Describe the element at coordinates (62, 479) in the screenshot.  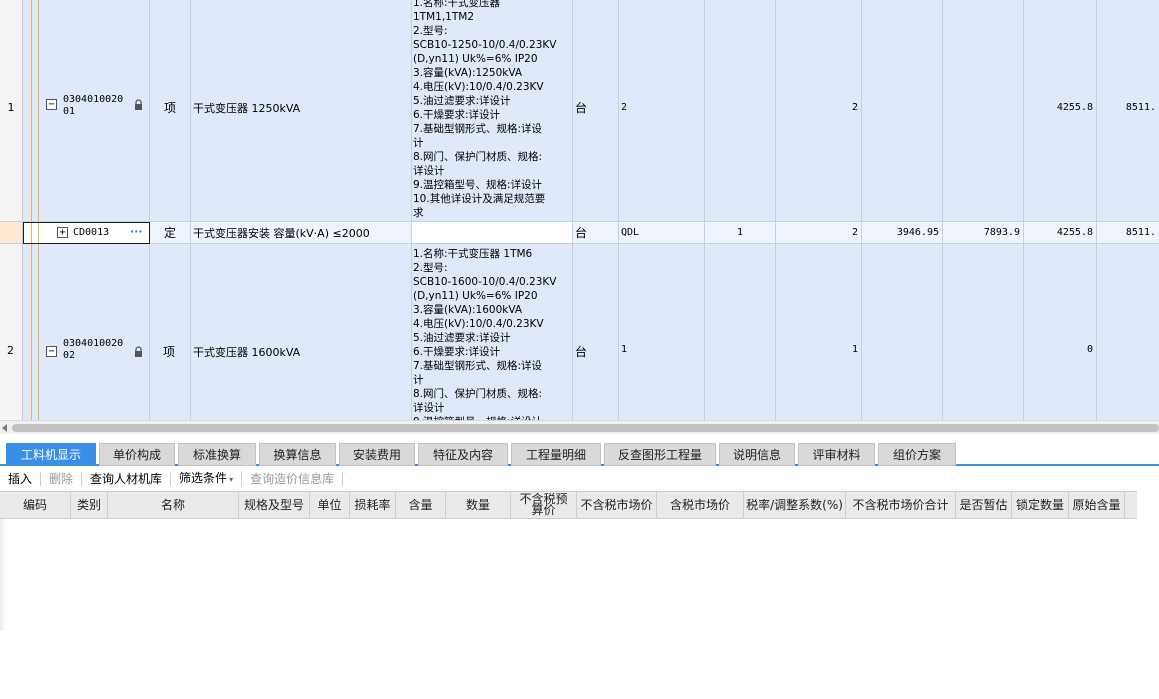
I see `delete-button: 删除` at that location.